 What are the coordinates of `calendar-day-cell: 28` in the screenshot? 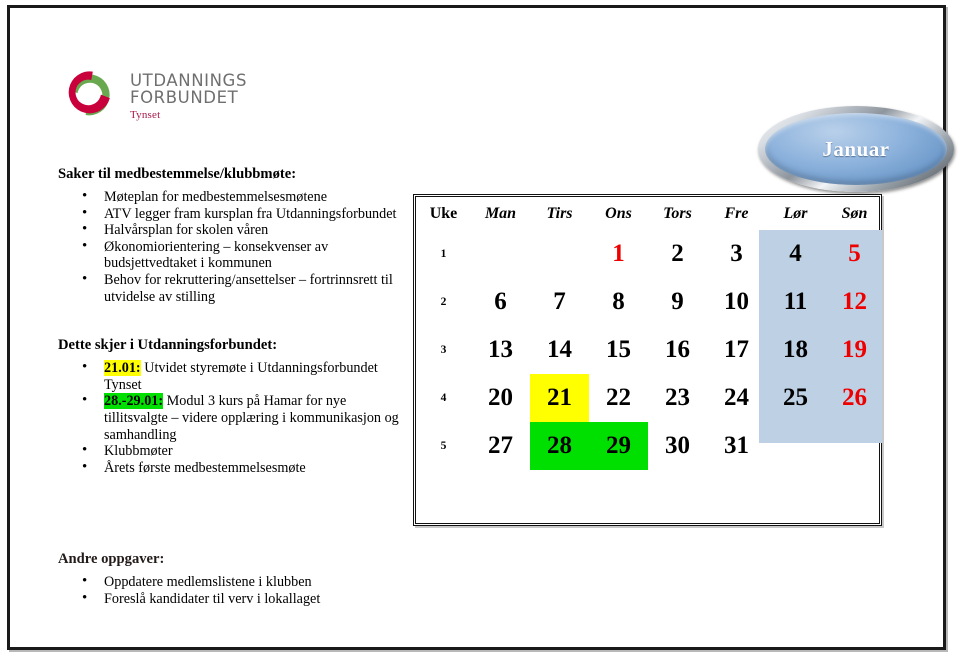 It's located at (559, 446).